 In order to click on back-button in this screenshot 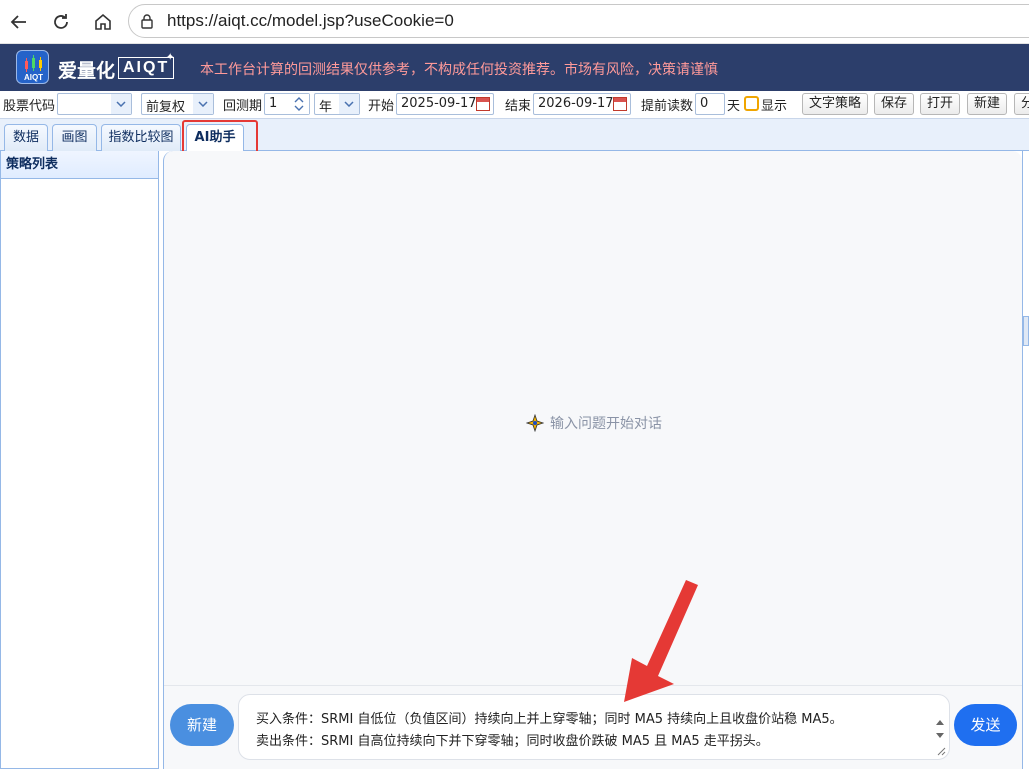, I will do `click(19, 22)`.